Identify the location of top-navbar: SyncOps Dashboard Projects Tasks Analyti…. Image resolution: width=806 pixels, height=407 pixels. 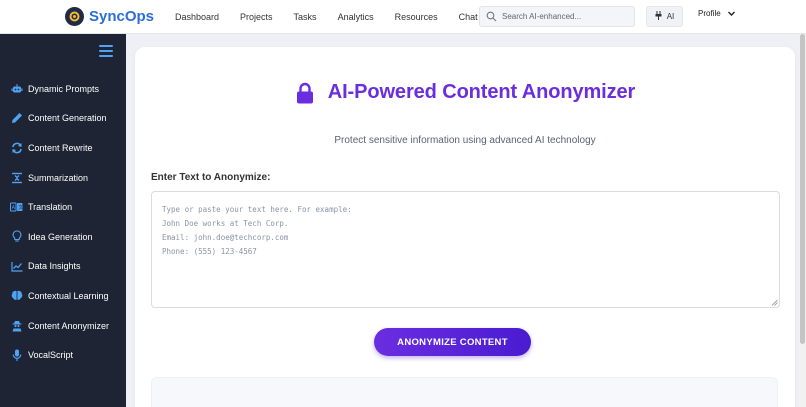
(403, 17).